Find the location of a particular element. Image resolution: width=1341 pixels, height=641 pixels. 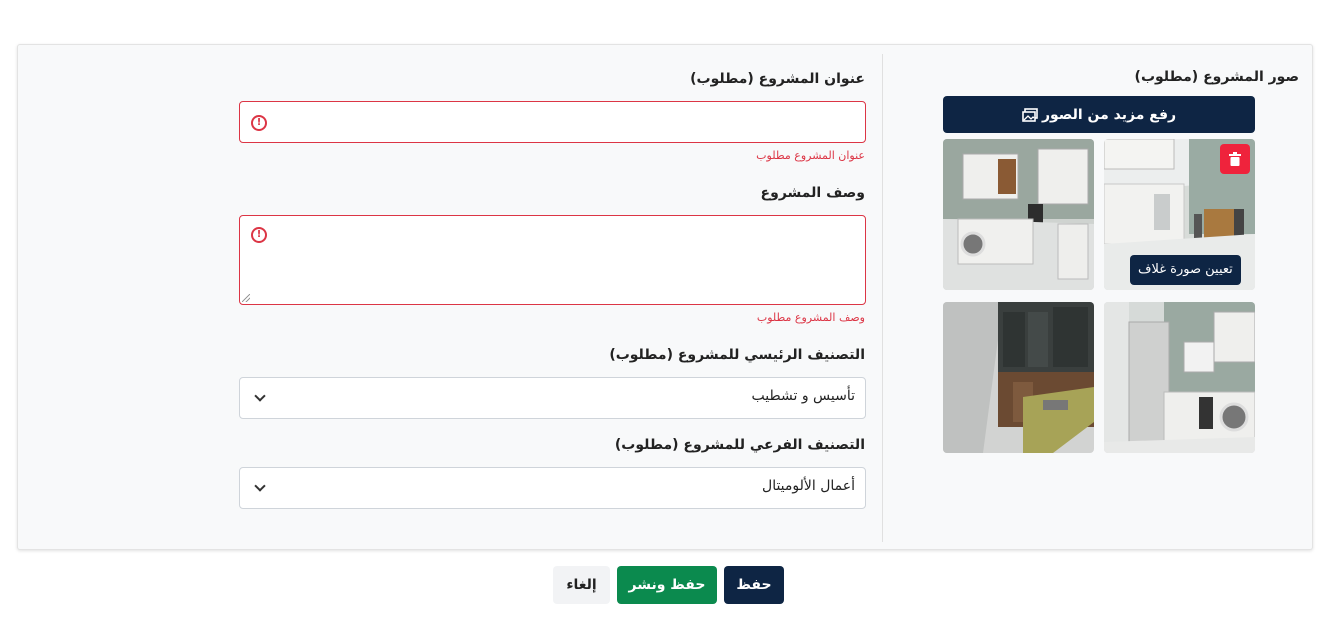

delete-photo-button is located at coordinates (1235, 159).